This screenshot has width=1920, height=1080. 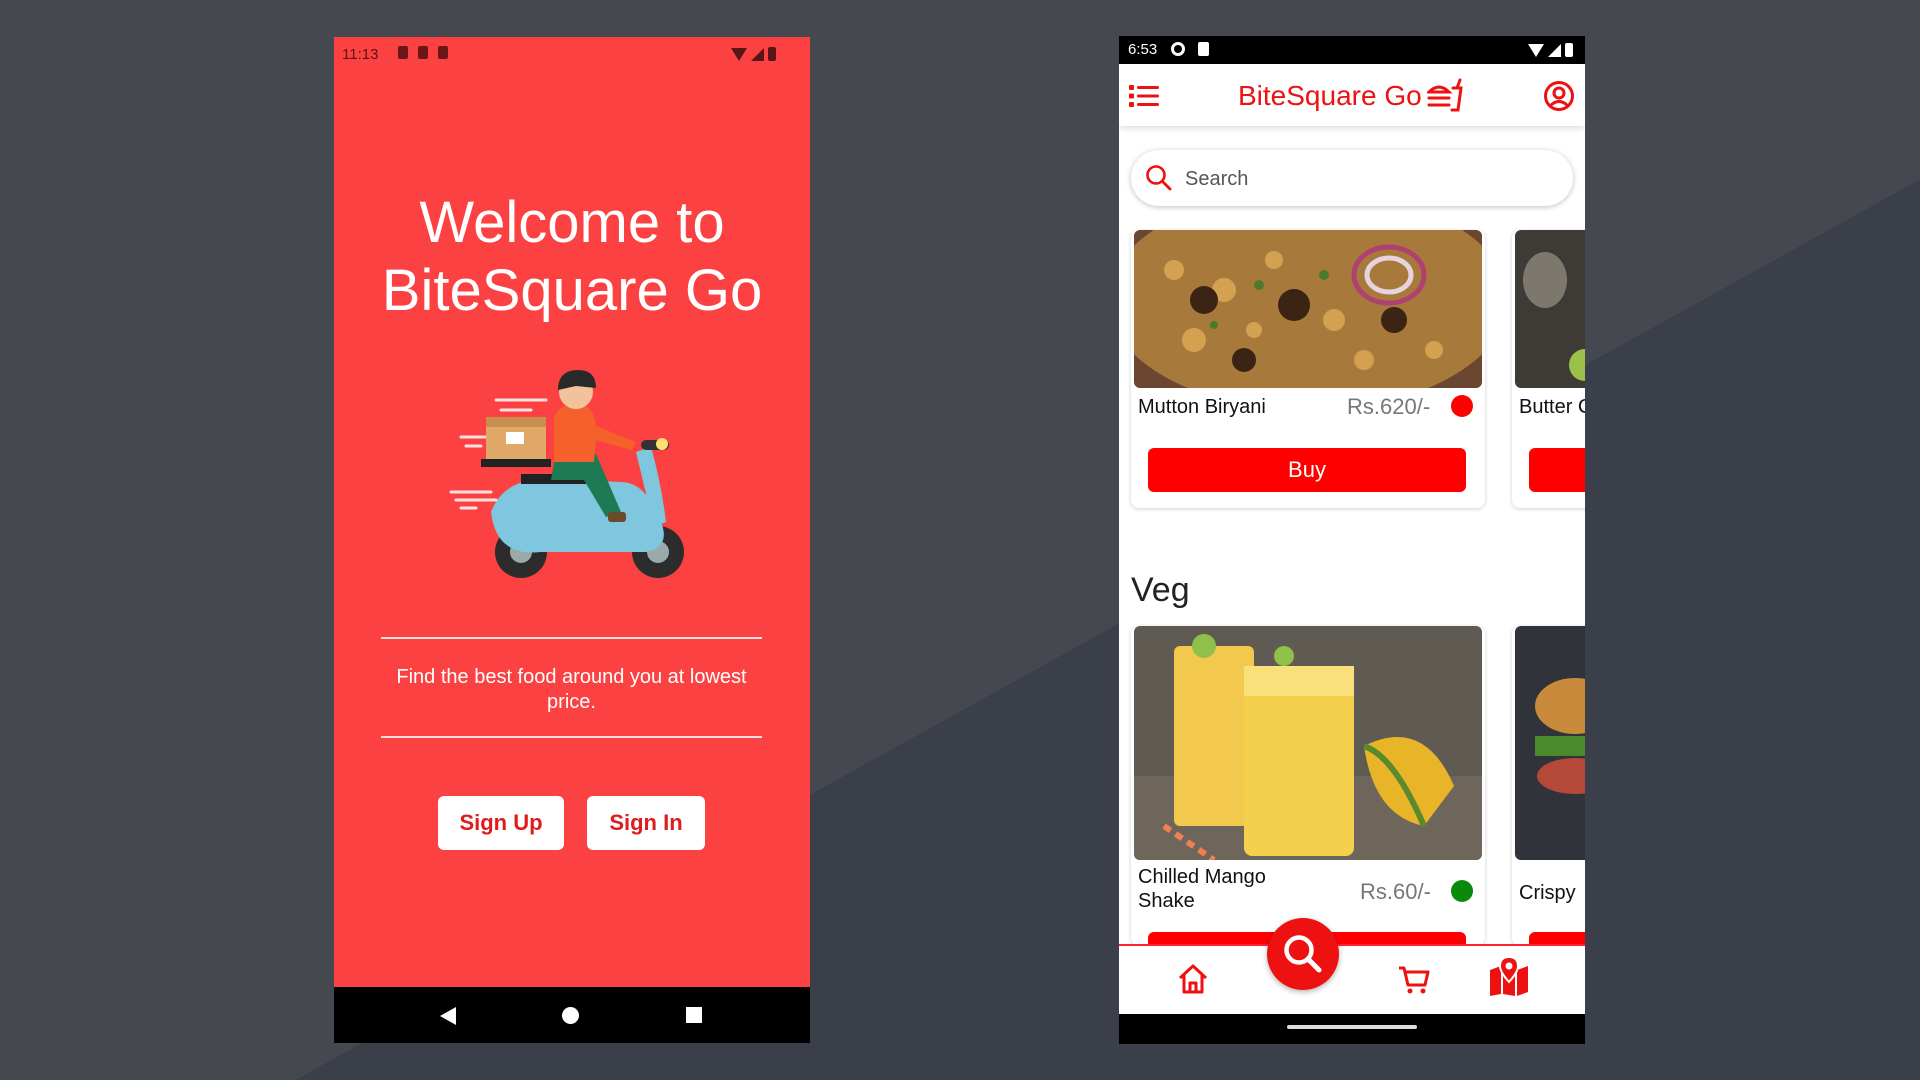 I want to click on veg-indicator, so click(x=1462, y=891).